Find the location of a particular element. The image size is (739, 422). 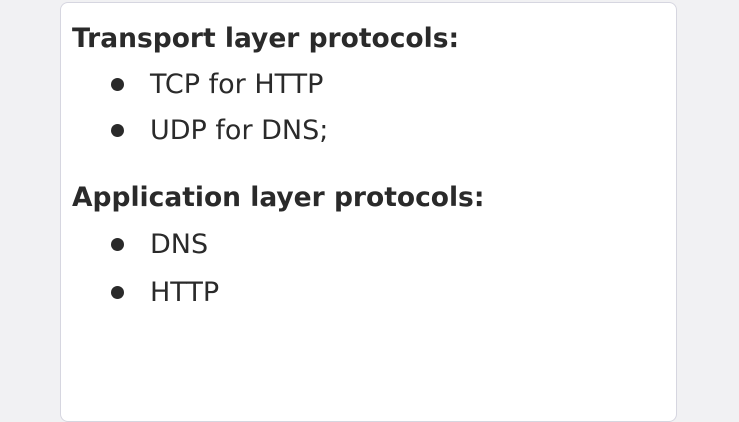

list-item-text: DNS is located at coordinates (179, 244).